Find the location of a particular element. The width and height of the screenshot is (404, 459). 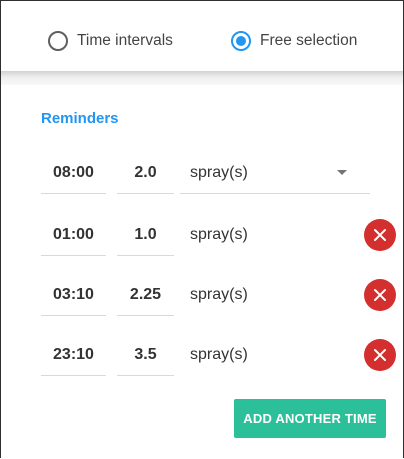

reminder-time-field: 01:00 is located at coordinates (73, 235).